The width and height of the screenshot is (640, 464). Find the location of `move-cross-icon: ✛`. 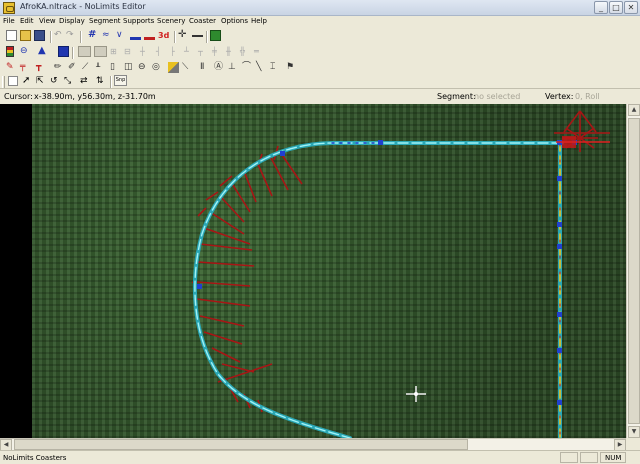

move-cross-icon: ✛ is located at coordinates (183, 35).